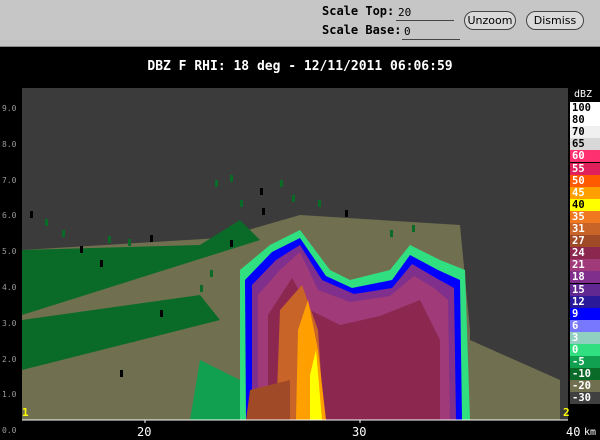  Describe the element at coordinates (9, 431) in the screenshot. I see `y-tick-label: 0.0` at that location.